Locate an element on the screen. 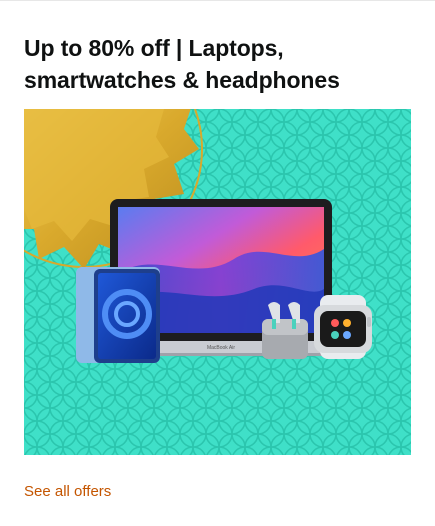 Image resolution: width=435 pixels, height=526 pixels. see-all-offers-link: See all offers is located at coordinates (67, 492).